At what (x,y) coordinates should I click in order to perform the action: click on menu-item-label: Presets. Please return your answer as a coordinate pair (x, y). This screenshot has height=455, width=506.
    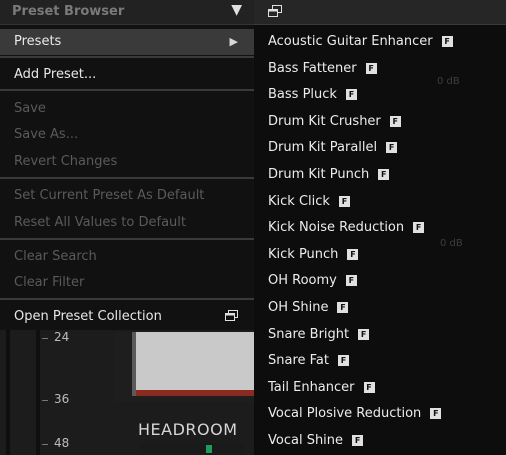
    Looking at the image, I should click on (38, 41).